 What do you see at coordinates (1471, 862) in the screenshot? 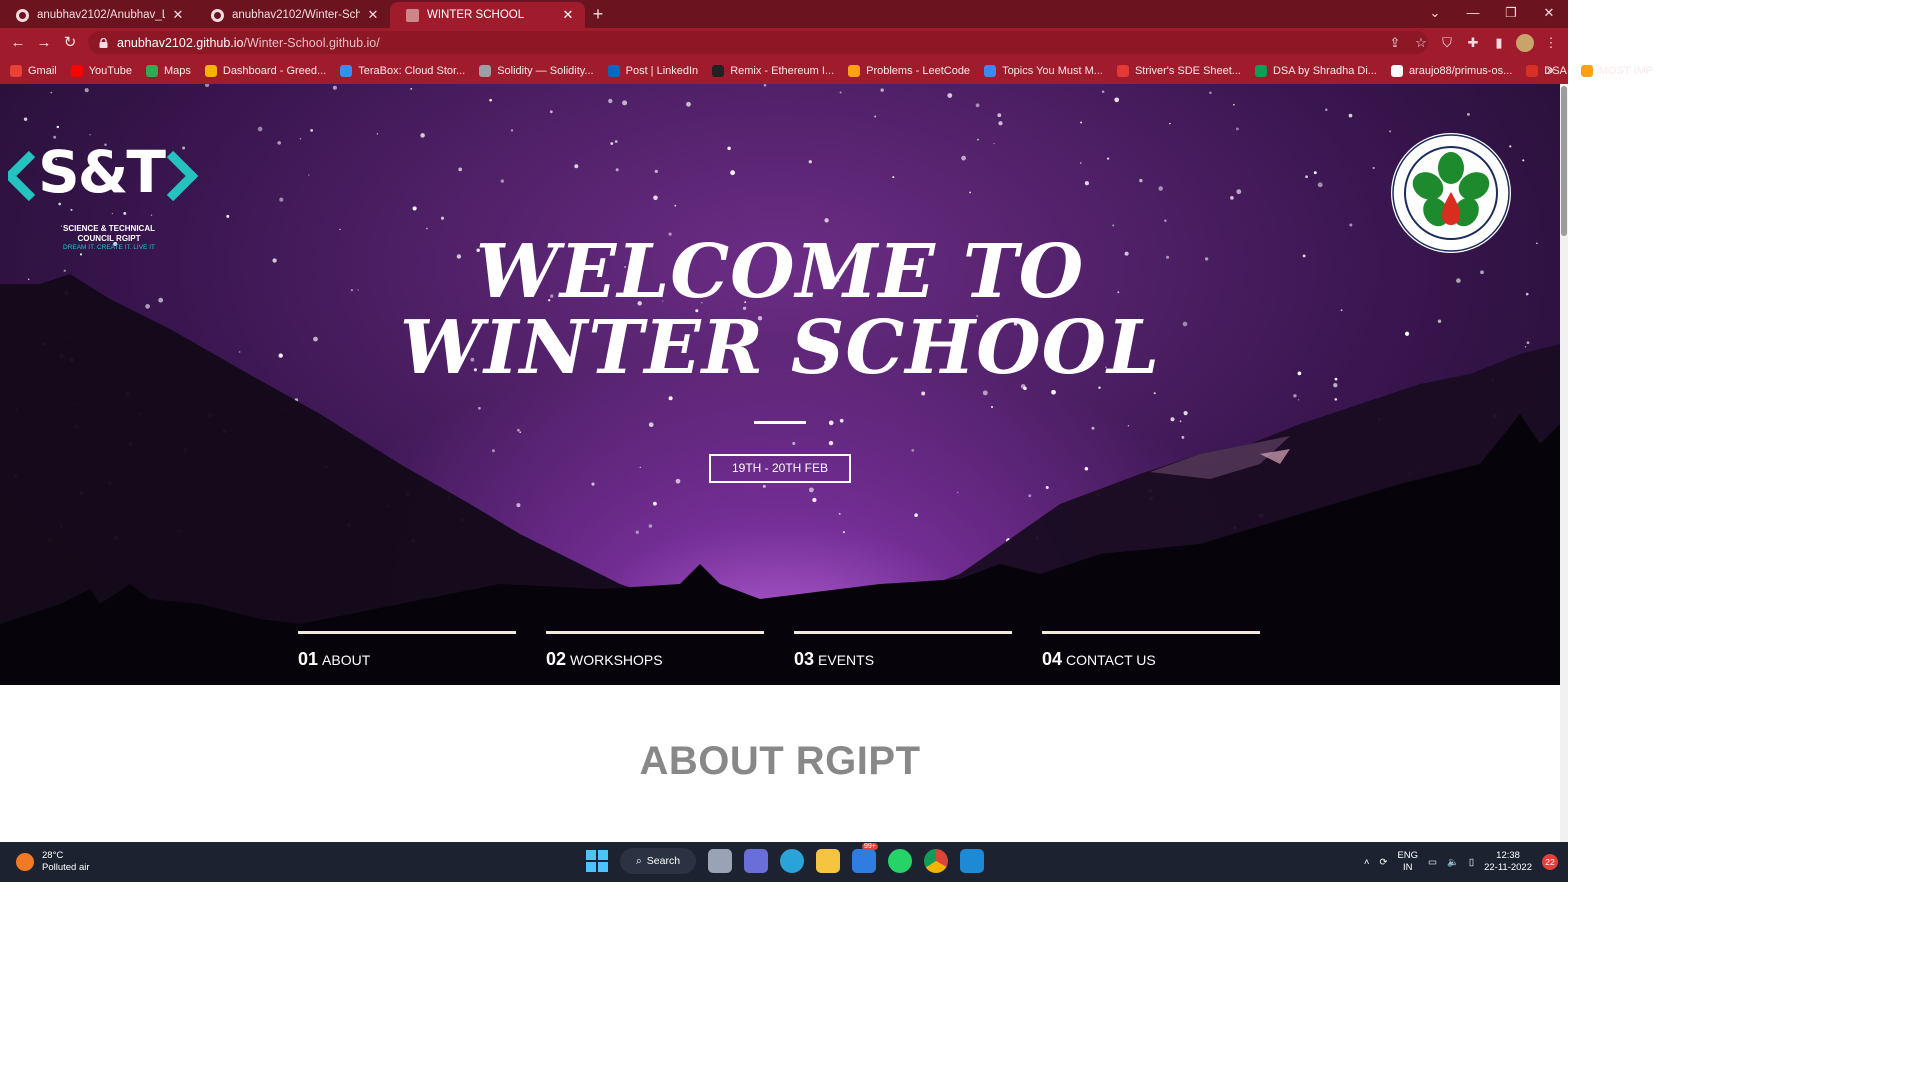
I see `battery-icon: ▯` at bounding box center [1471, 862].